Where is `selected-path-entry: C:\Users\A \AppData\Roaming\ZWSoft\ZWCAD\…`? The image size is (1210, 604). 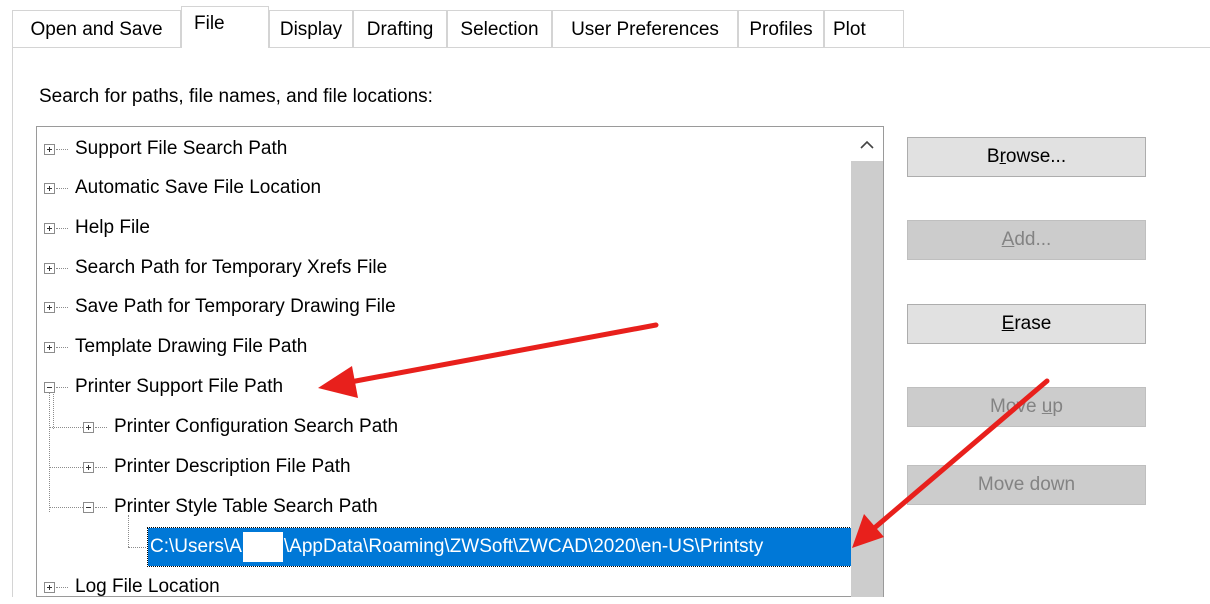
selected-path-entry: C:\Users\A \AppData\Roaming\ZWSoft\ZWCAD\… is located at coordinates (499, 547).